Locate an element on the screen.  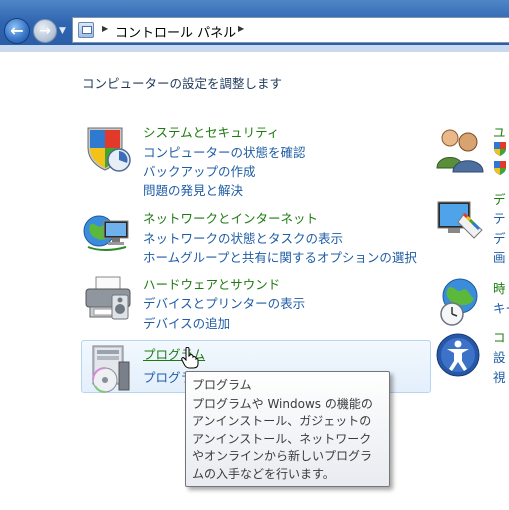
control-panel-icon is located at coordinates (86, 30).